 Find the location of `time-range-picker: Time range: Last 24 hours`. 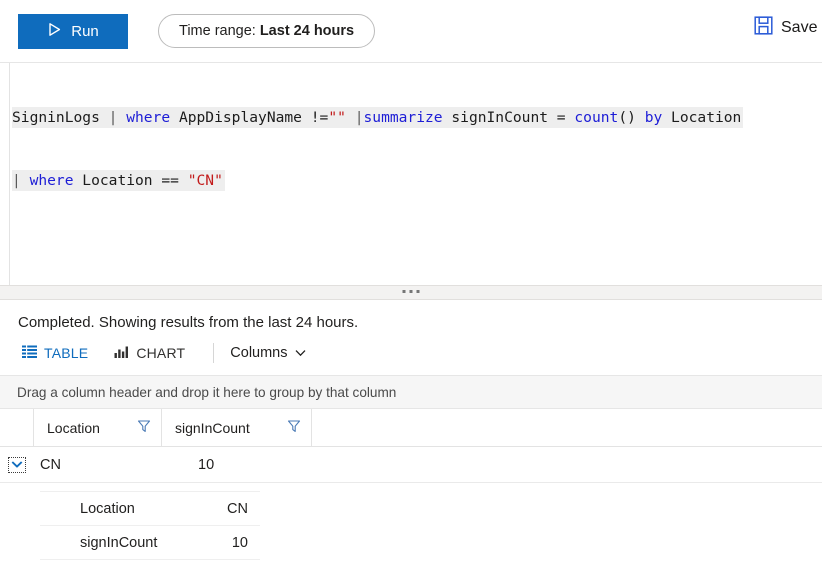

time-range-picker: Time range: Last 24 hours is located at coordinates (267, 31).